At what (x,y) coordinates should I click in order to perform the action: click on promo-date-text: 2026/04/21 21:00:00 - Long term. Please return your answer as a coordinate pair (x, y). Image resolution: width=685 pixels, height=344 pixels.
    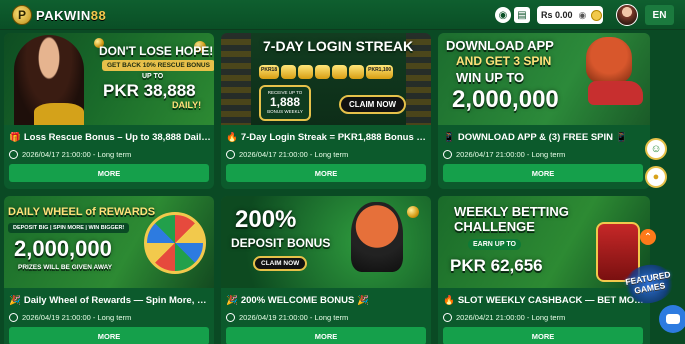
    Looking at the image, I should click on (511, 317).